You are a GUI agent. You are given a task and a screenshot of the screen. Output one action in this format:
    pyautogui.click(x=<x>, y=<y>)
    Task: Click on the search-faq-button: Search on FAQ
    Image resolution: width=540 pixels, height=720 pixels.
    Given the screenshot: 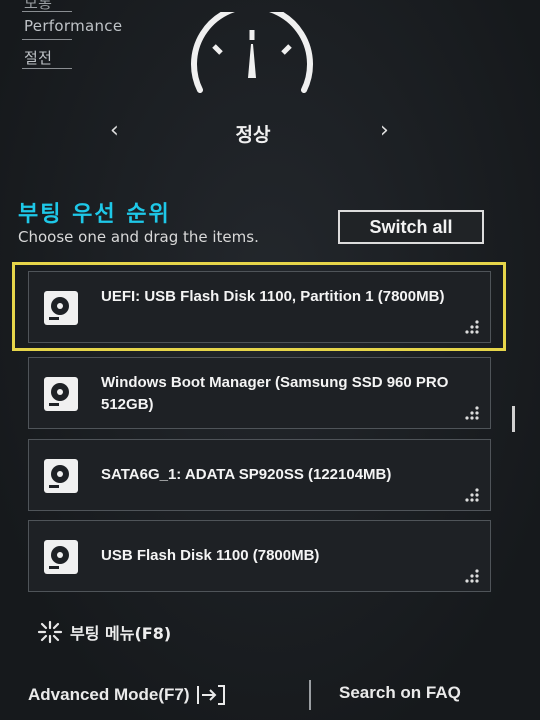 What is the action you would take?
    pyautogui.click(x=400, y=693)
    